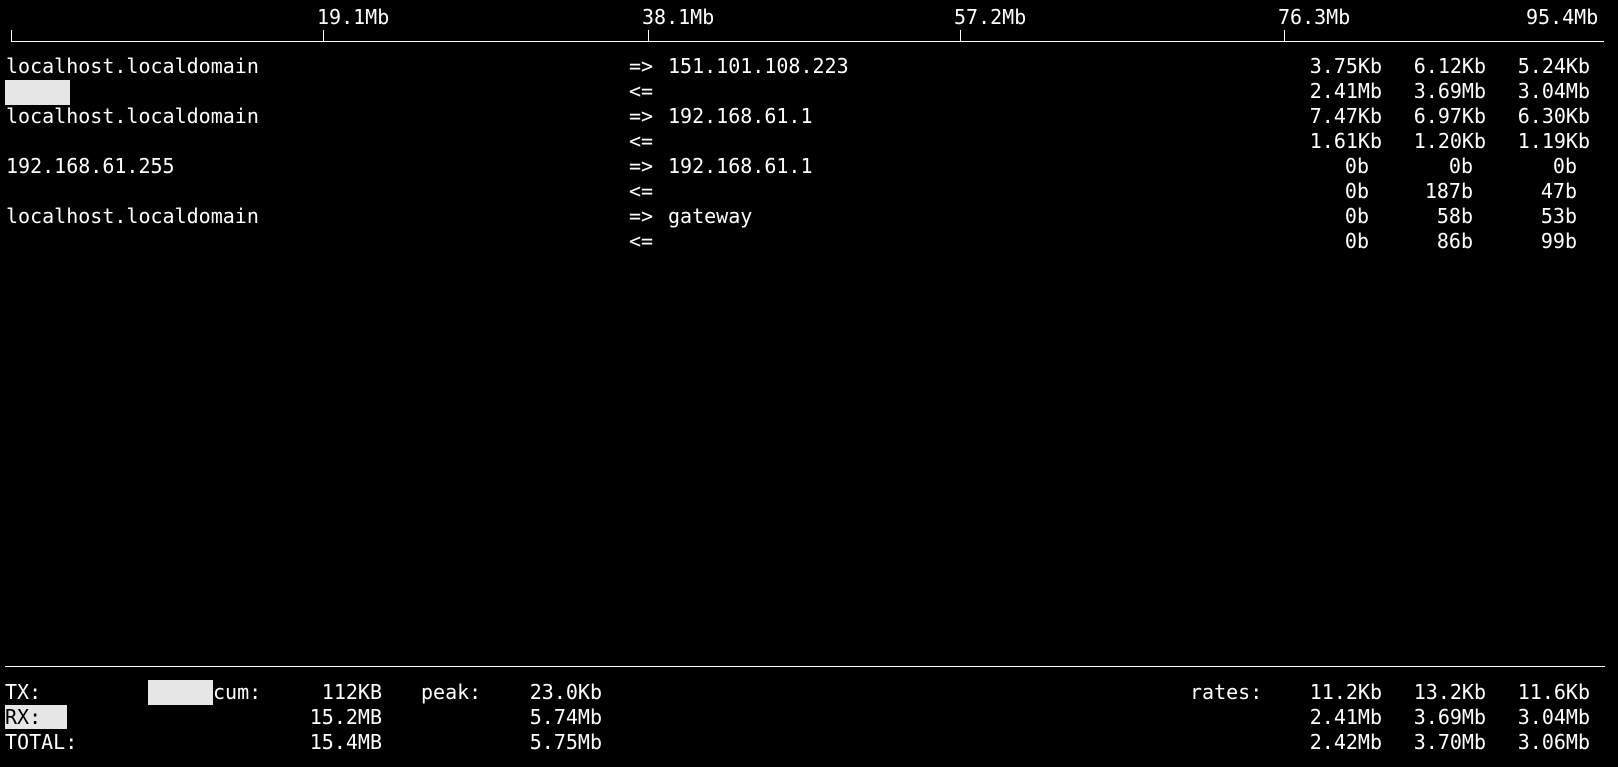  Describe the element at coordinates (1562, 17) in the screenshot. I see `scale-tick-label: 95.4Mb` at that location.